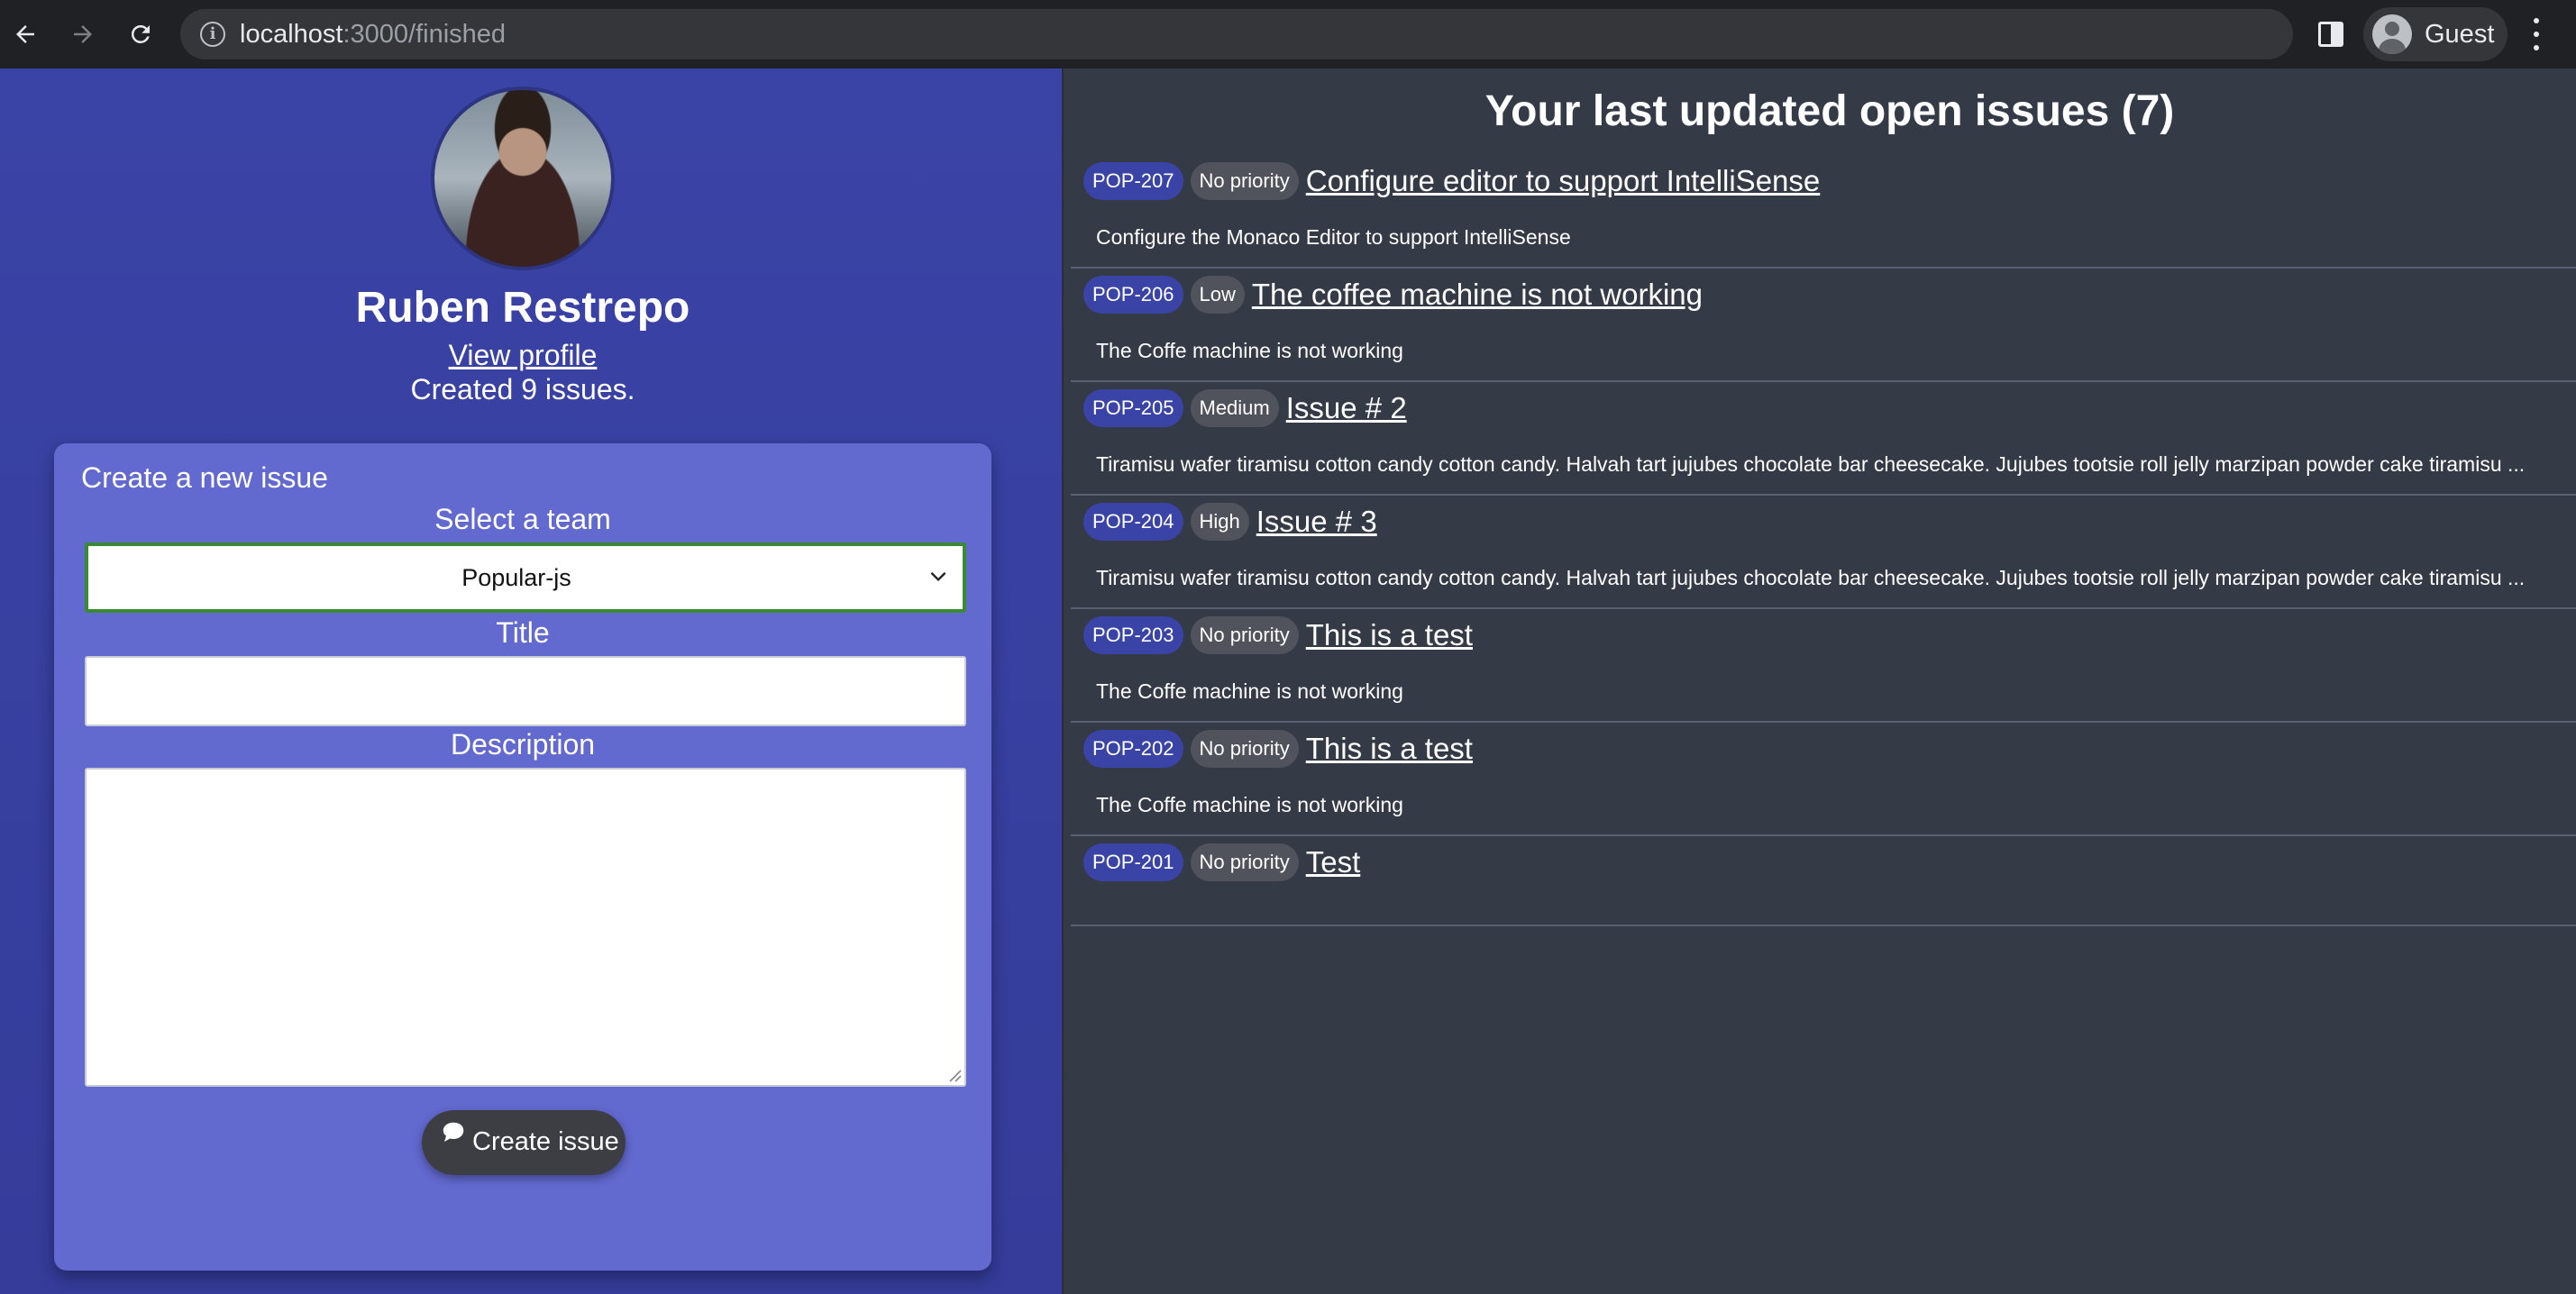 The image size is (2576, 1294). What do you see at coordinates (1829, 111) in the screenshot?
I see `issues-heading: Your last updated open issues (7)` at bounding box center [1829, 111].